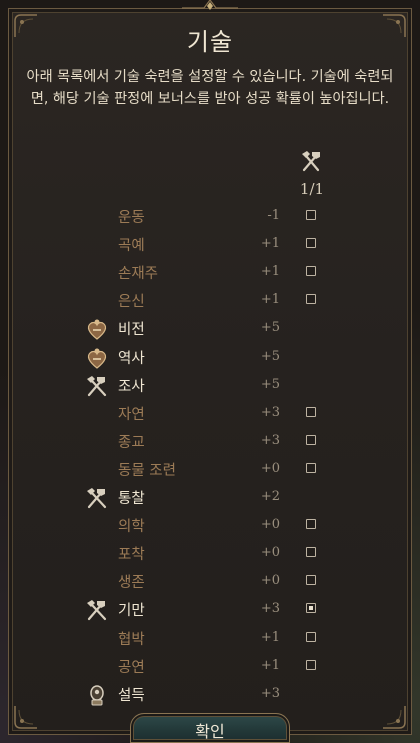  I want to click on confirm-button: 확인, so click(210, 728).